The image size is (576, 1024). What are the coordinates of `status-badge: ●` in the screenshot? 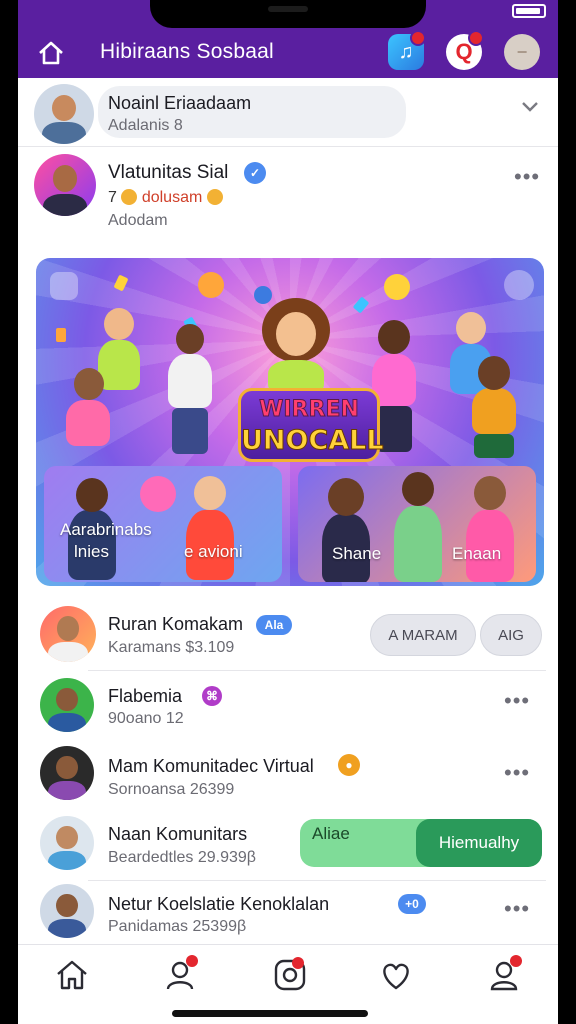 It's located at (349, 765).